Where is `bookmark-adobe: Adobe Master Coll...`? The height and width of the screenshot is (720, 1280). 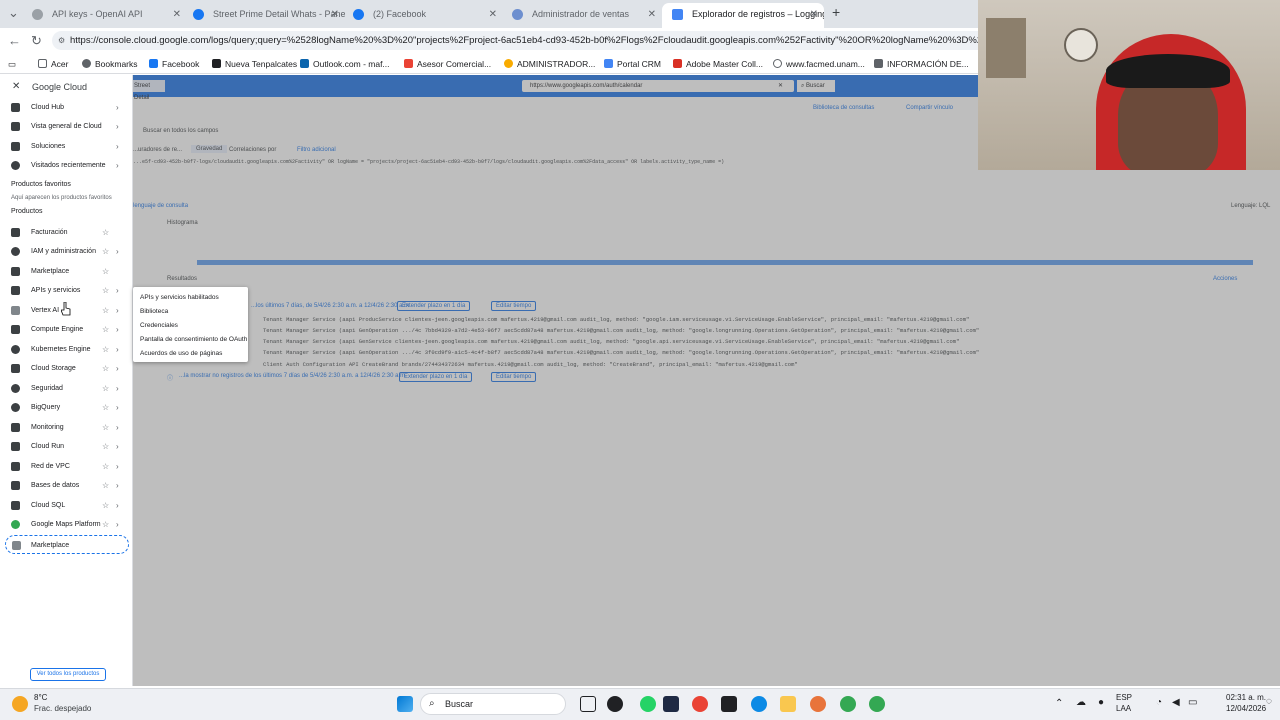
bookmark-adobe: Adobe Master Coll... is located at coordinates (718, 64).